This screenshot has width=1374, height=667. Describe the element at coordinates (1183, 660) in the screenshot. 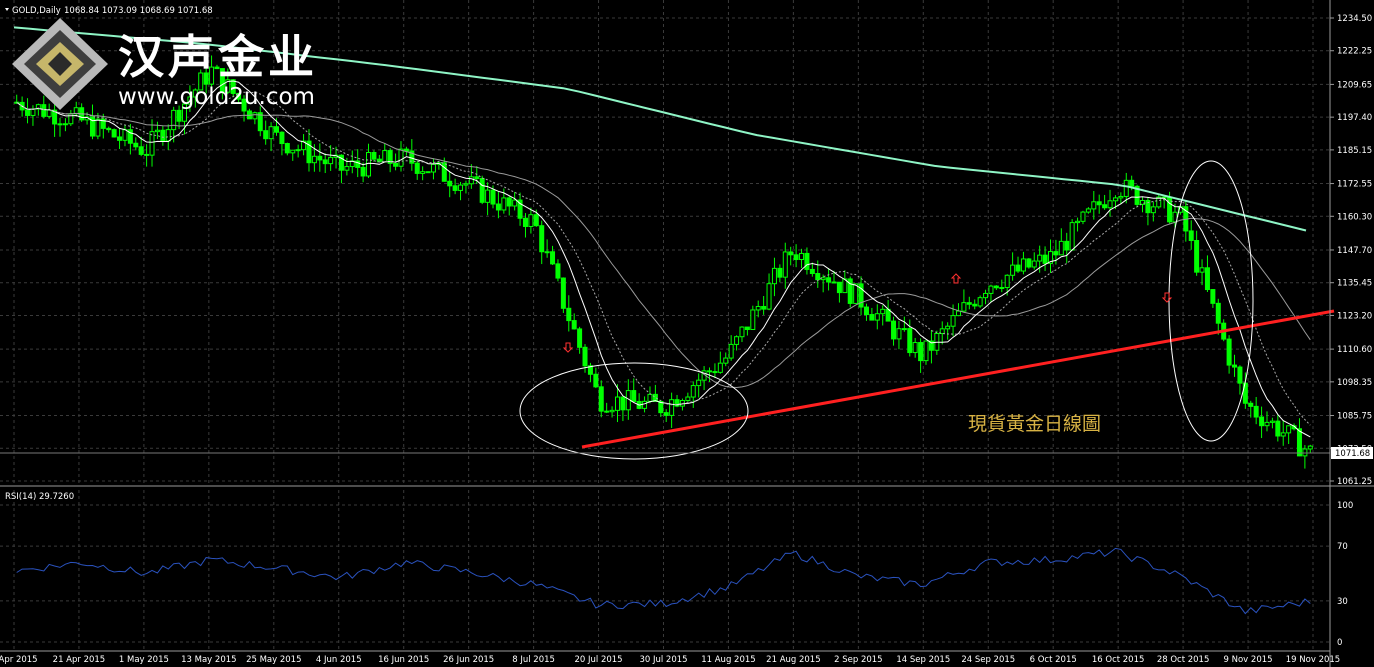

I see `date-tick-label: 28 Oct 2015` at that location.